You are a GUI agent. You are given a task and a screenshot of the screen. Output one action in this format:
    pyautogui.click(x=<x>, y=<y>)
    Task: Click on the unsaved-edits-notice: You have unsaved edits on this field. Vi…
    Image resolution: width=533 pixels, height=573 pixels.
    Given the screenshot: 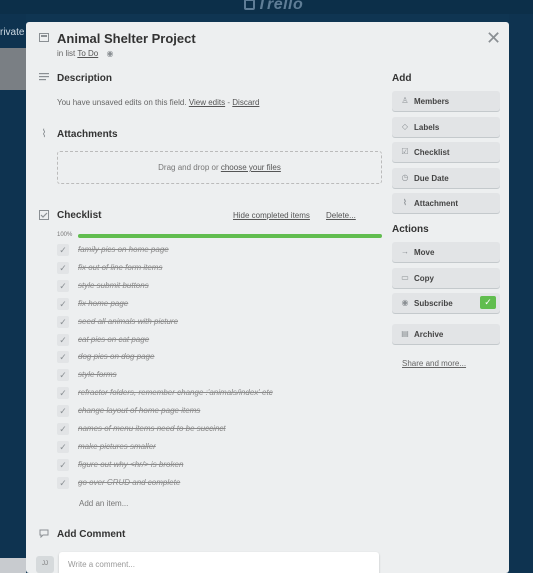 What is the action you would take?
    pyautogui.click(x=158, y=102)
    